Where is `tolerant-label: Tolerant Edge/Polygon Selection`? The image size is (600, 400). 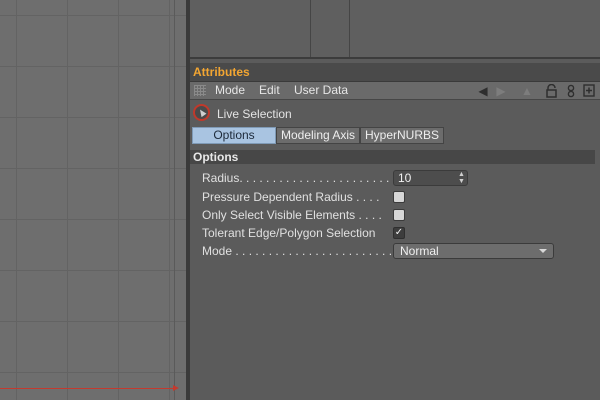 tolerant-label: Tolerant Edge/Polygon Selection is located at coordinates (289, 233).